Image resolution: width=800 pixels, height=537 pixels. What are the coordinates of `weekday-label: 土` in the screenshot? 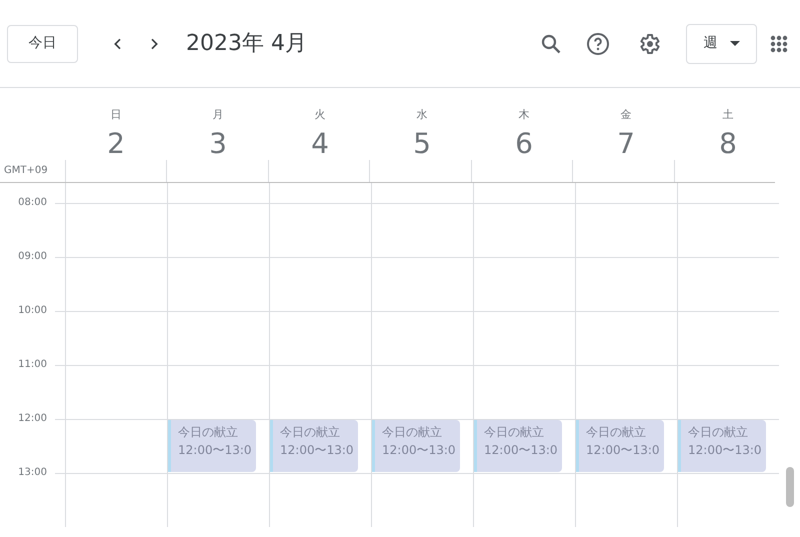 It's located at (728, 115).